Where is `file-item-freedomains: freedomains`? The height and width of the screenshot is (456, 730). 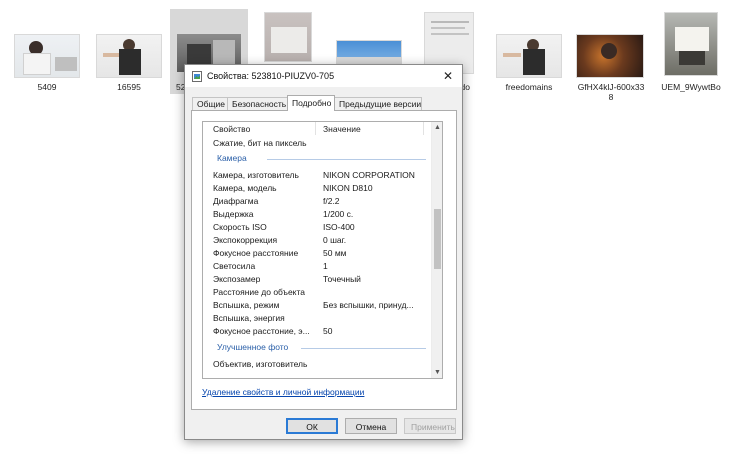 file-item-freedomains: freedomains is located at coordinates (529, 65).